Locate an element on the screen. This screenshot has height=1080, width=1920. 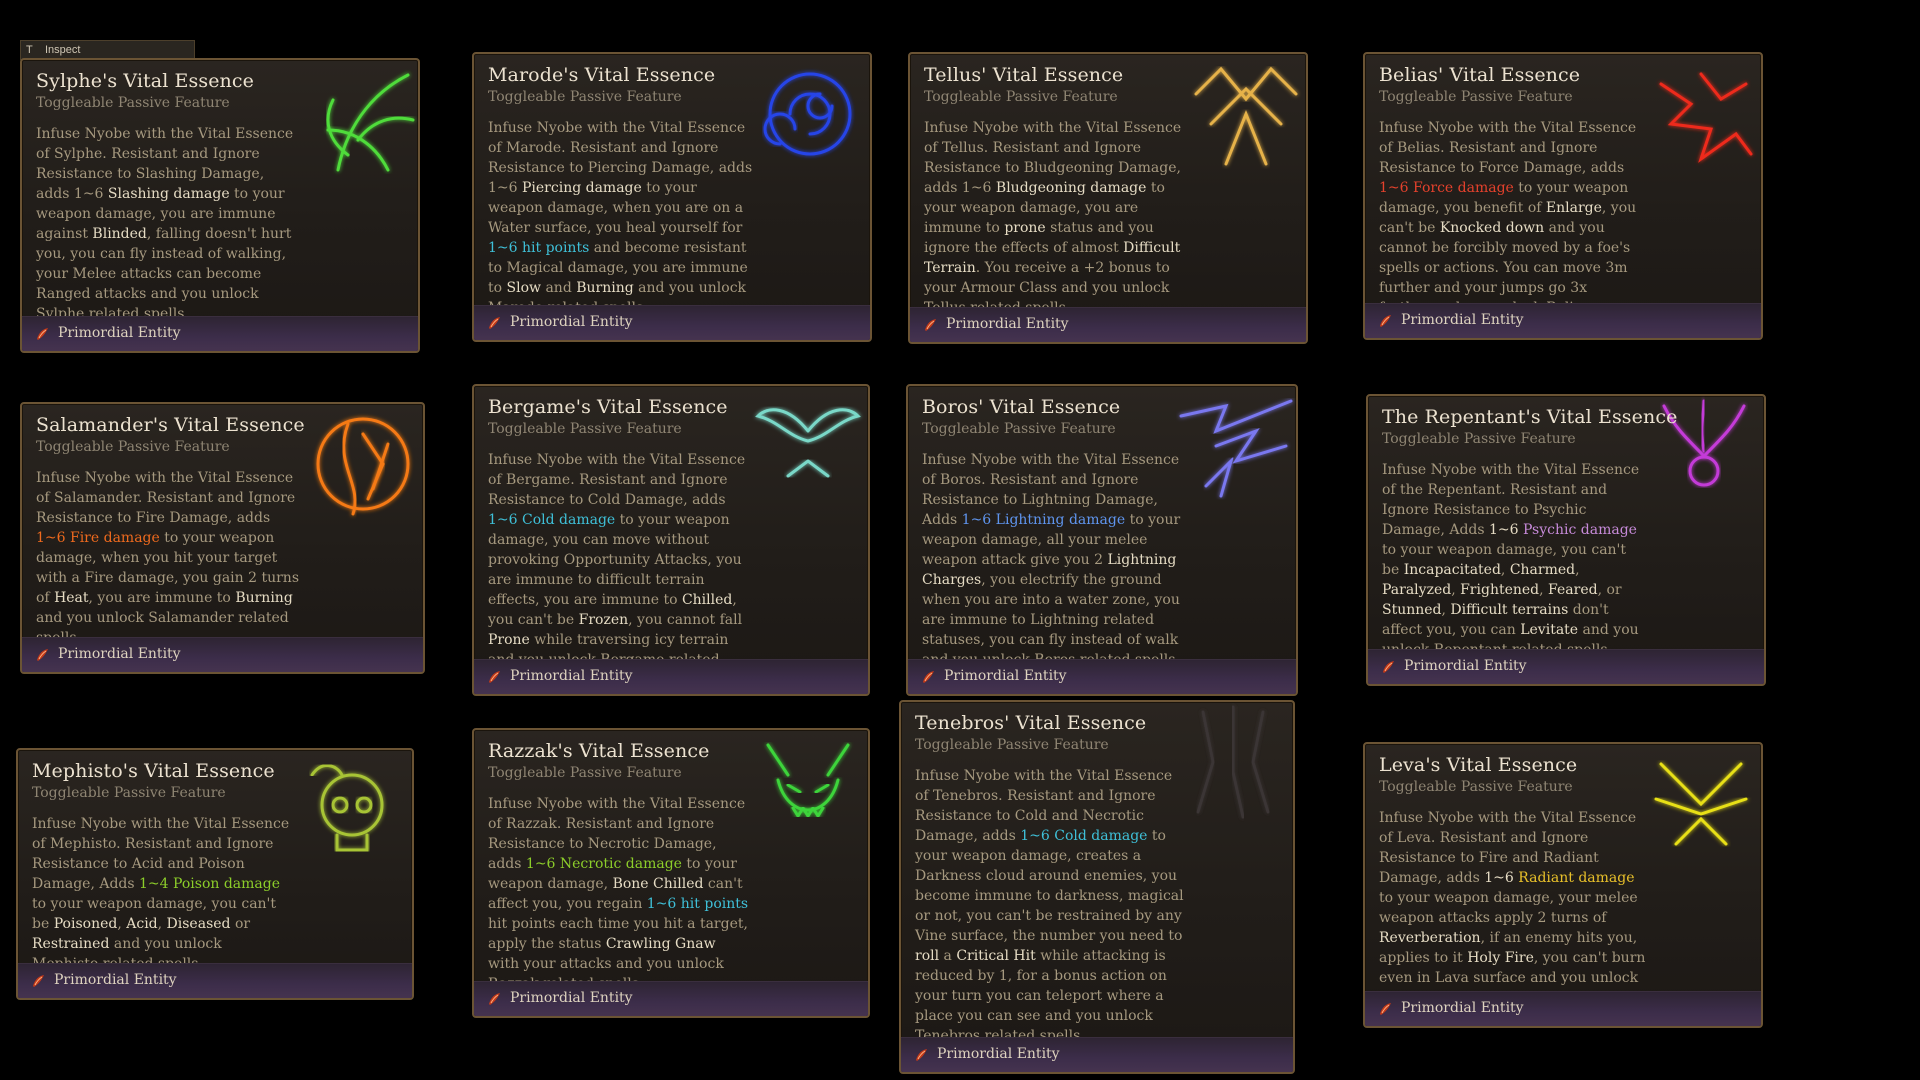
keyword: Slow is located at coordinates (524, 288).